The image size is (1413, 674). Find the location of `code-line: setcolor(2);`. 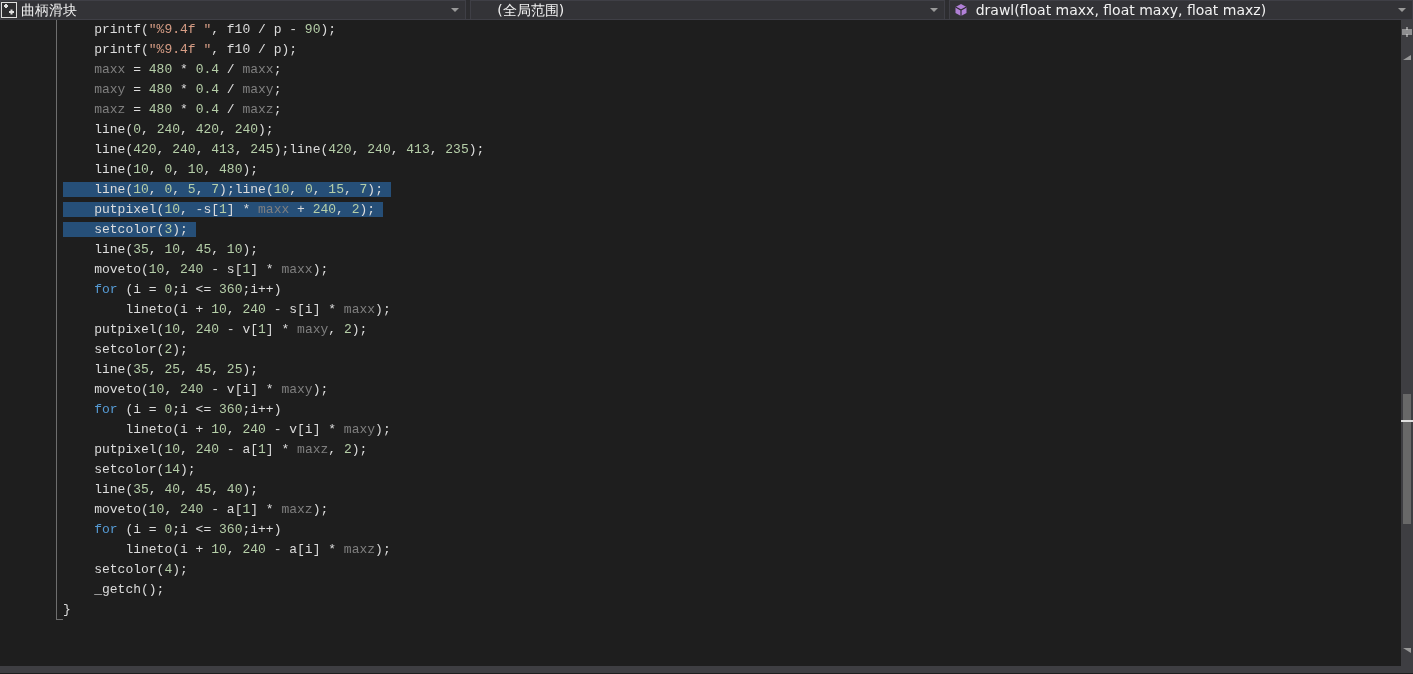

code-line: setcolor(2); is located at coordinates (140, 349).